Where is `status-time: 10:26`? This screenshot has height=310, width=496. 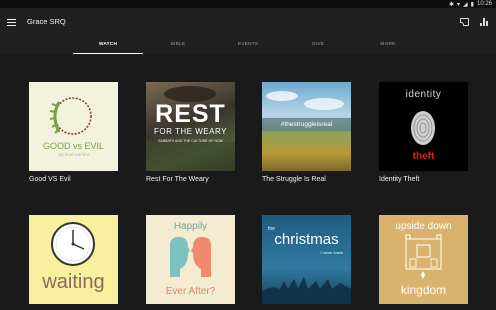
status-time: 10:26 is located at coordinates (484, 4).